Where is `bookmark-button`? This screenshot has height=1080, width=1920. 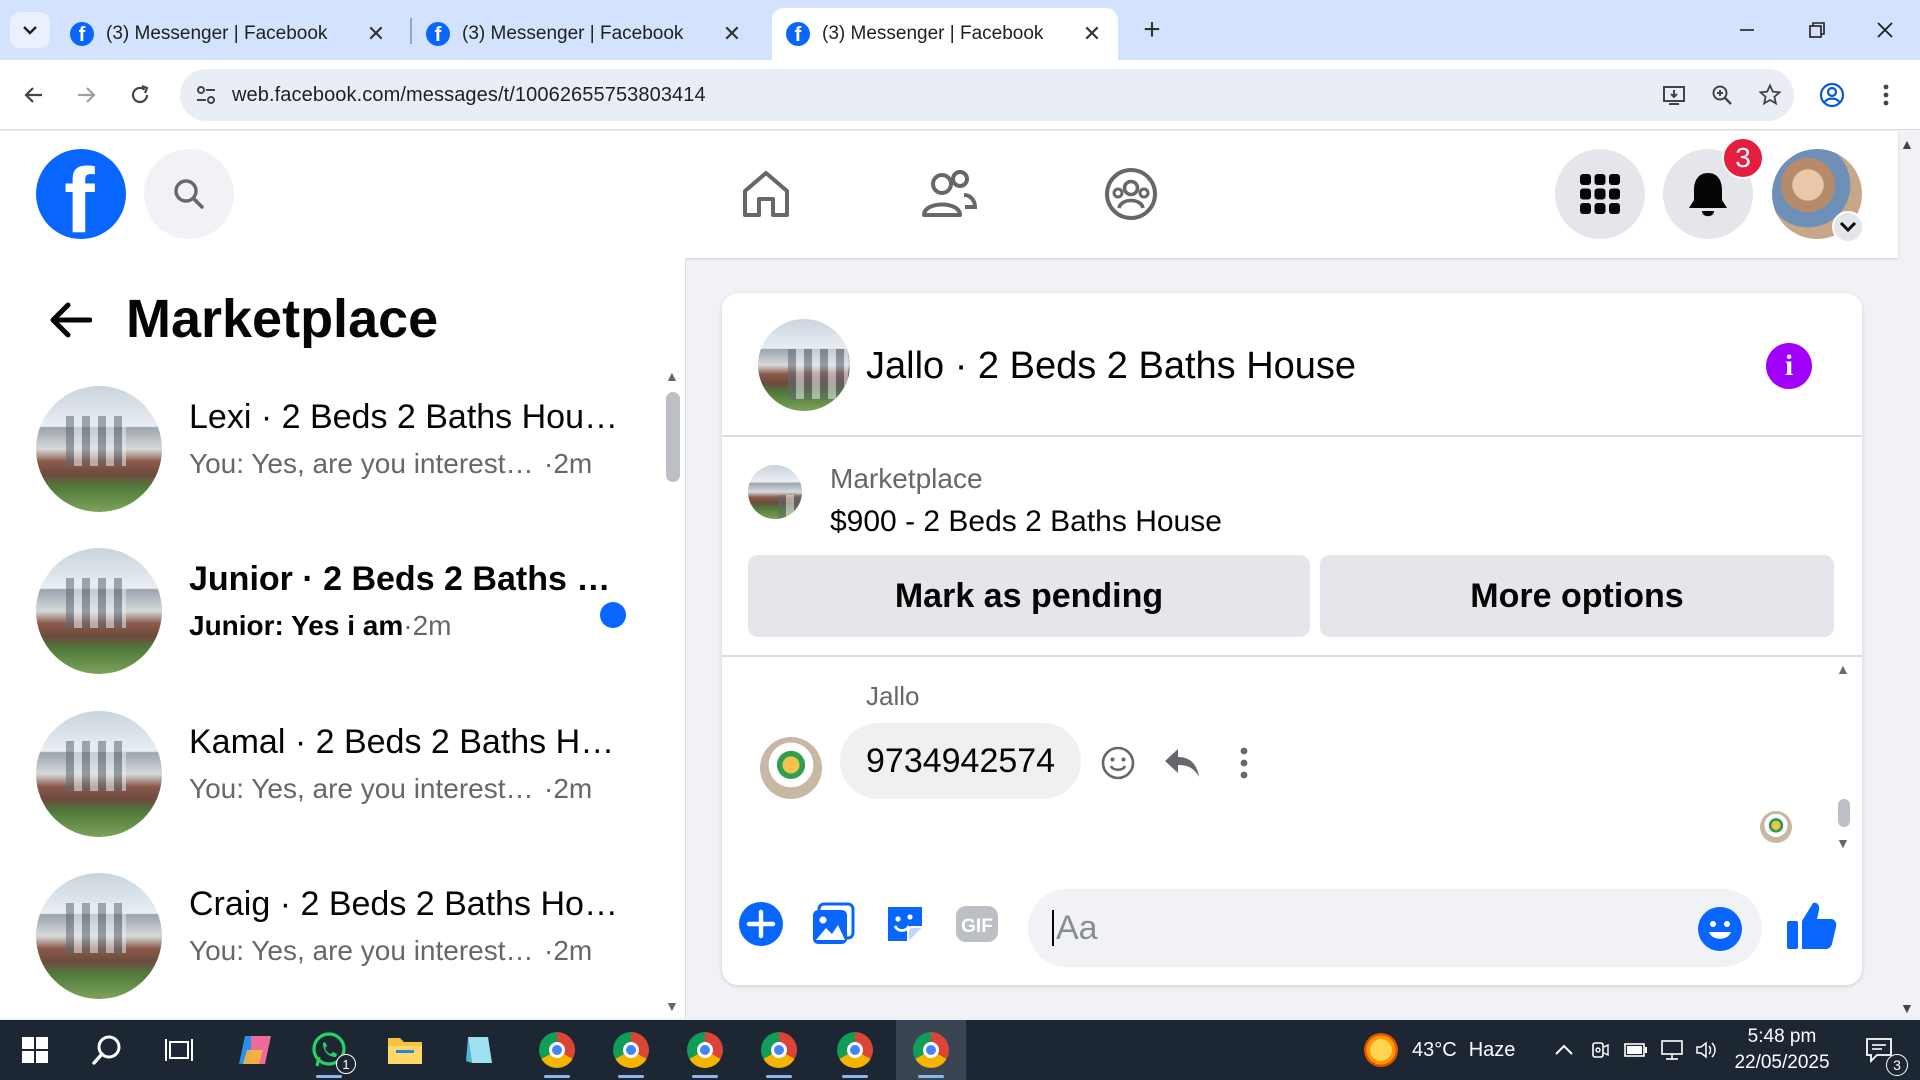
bookmark-button is located at coordinates (1770, 95).